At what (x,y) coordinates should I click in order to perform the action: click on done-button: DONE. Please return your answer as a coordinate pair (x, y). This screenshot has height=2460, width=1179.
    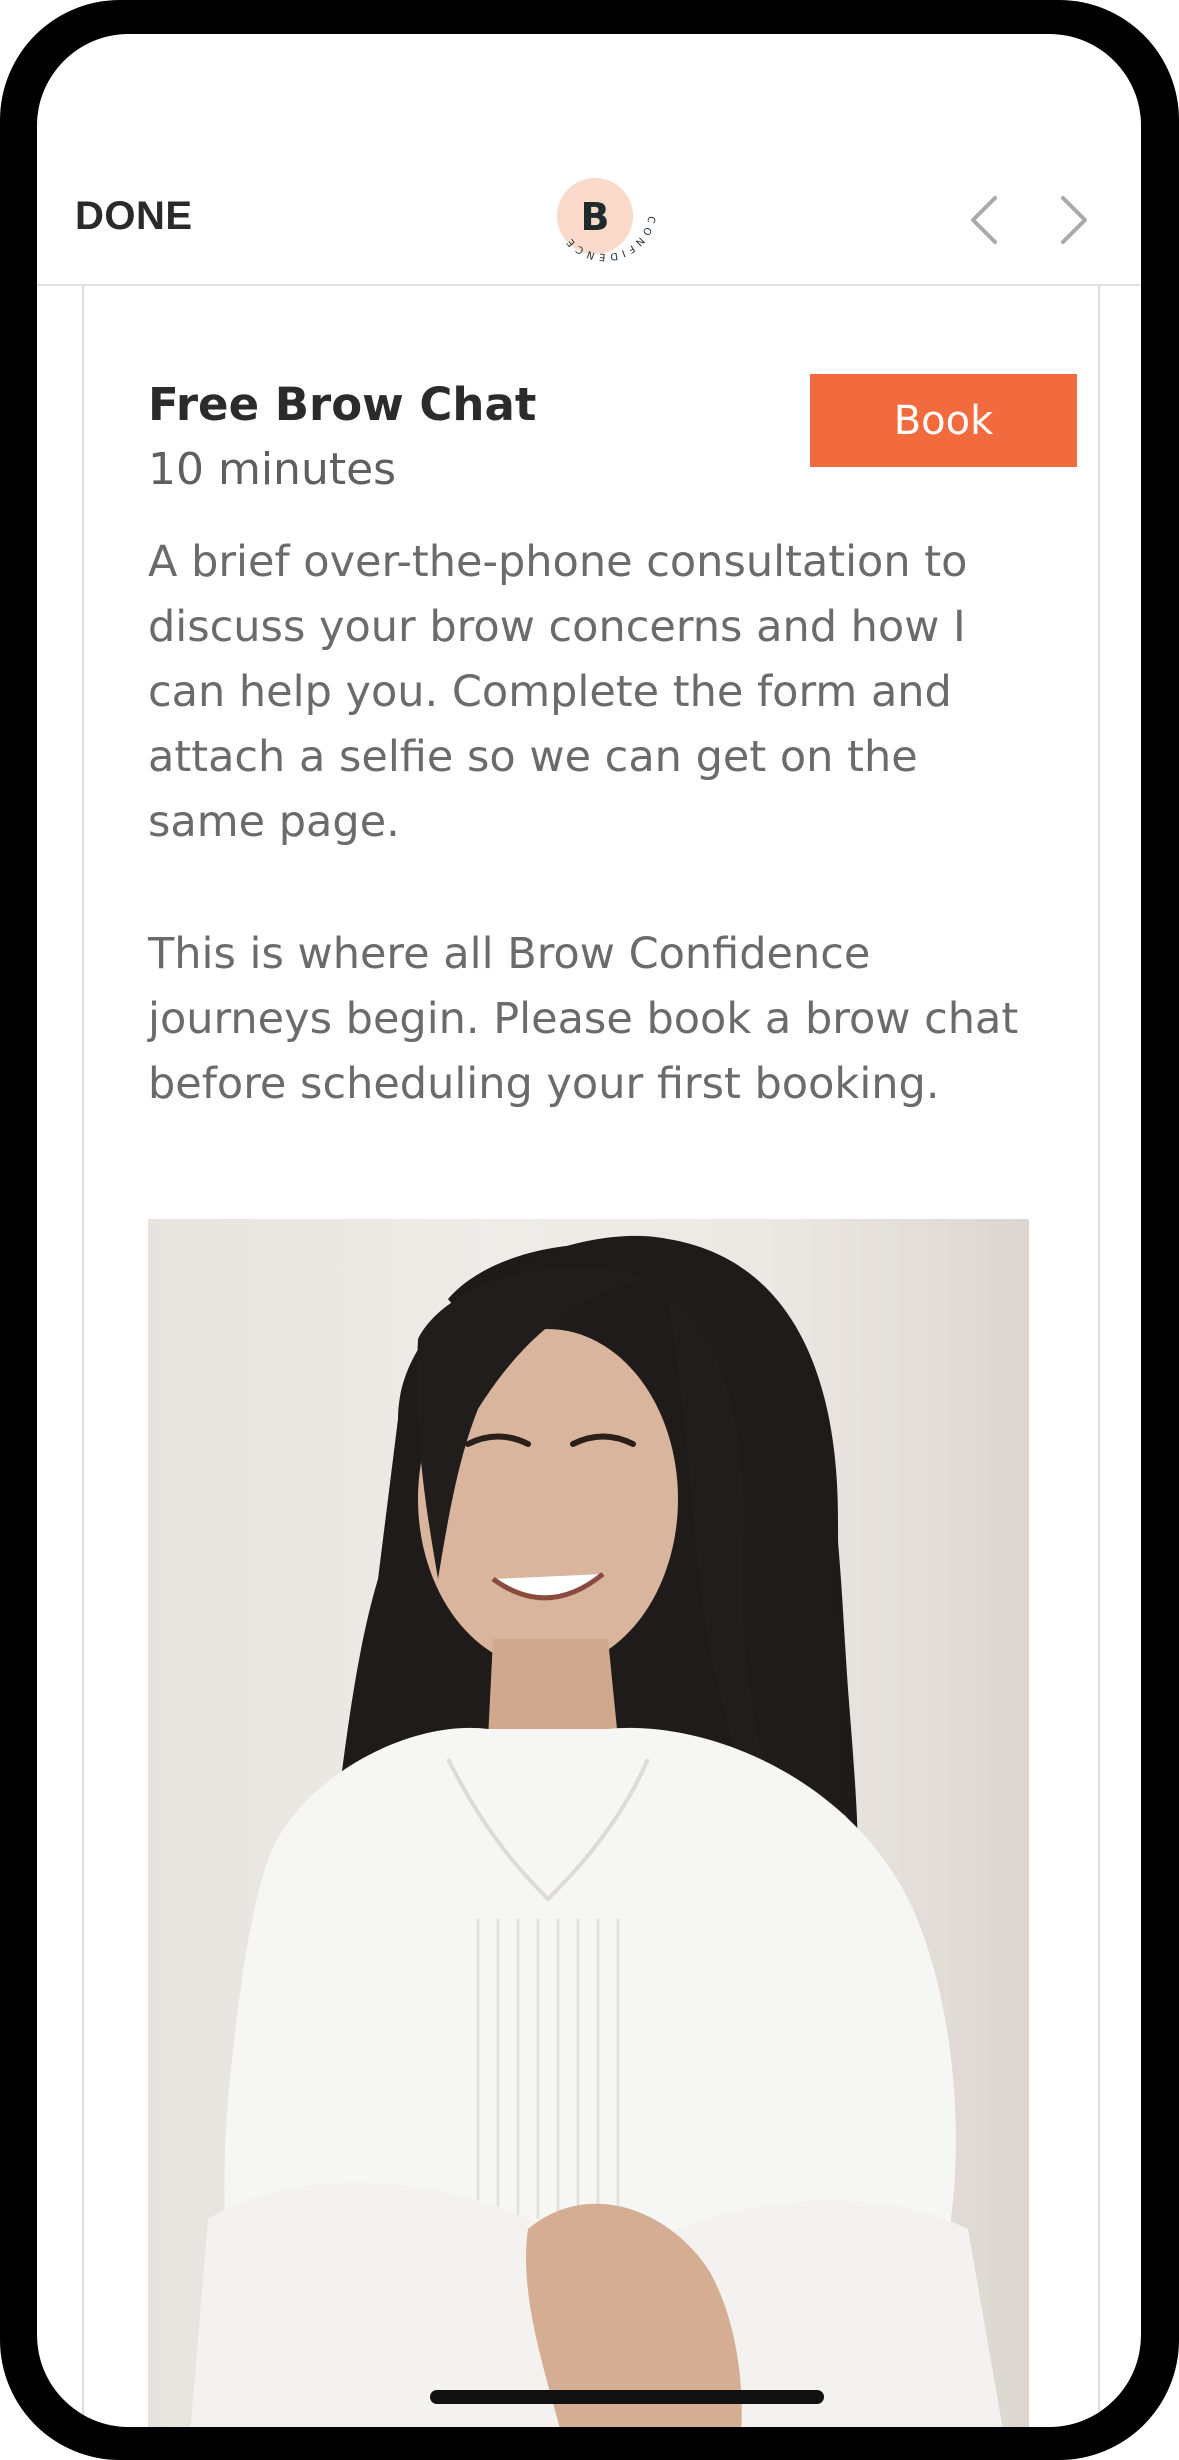
    Looking at the image, I should click on (134, 216).